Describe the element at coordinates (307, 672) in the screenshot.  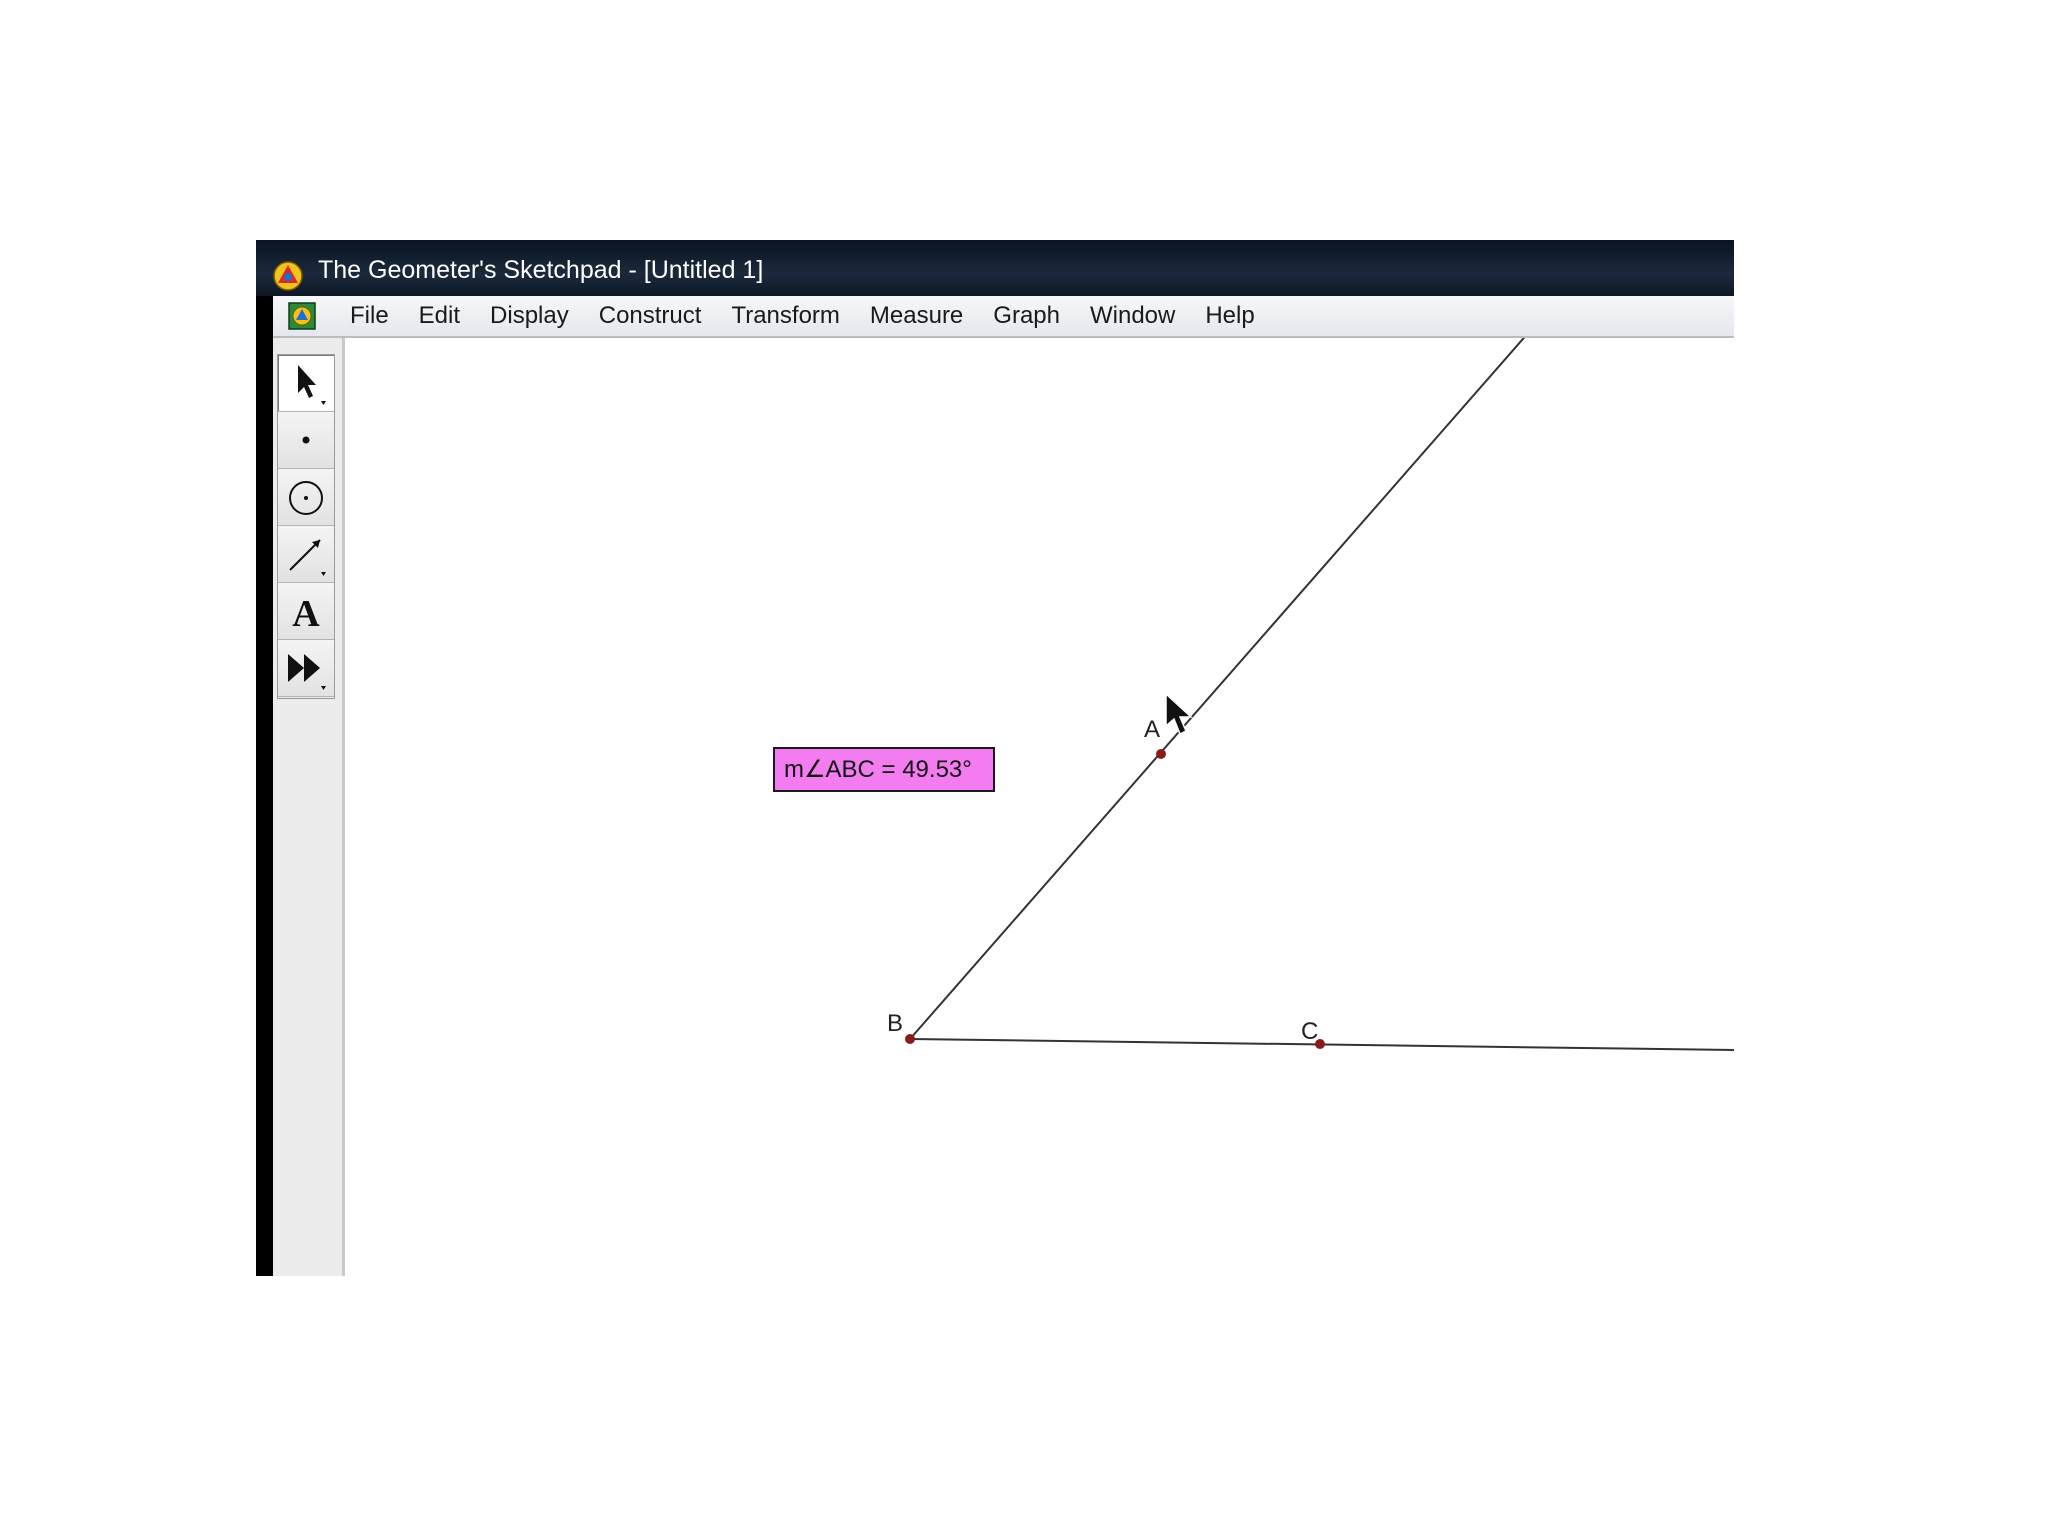
I see `fast-forward-icon` at that location.